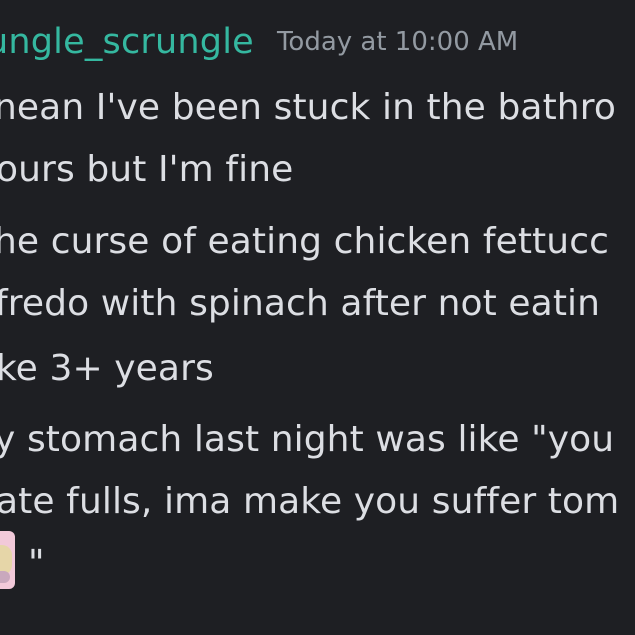 This screenshot has width=635, height=635. Describe the element at coordinates (5, 577) in the screenshot. I see `emoji-shape` at that location.